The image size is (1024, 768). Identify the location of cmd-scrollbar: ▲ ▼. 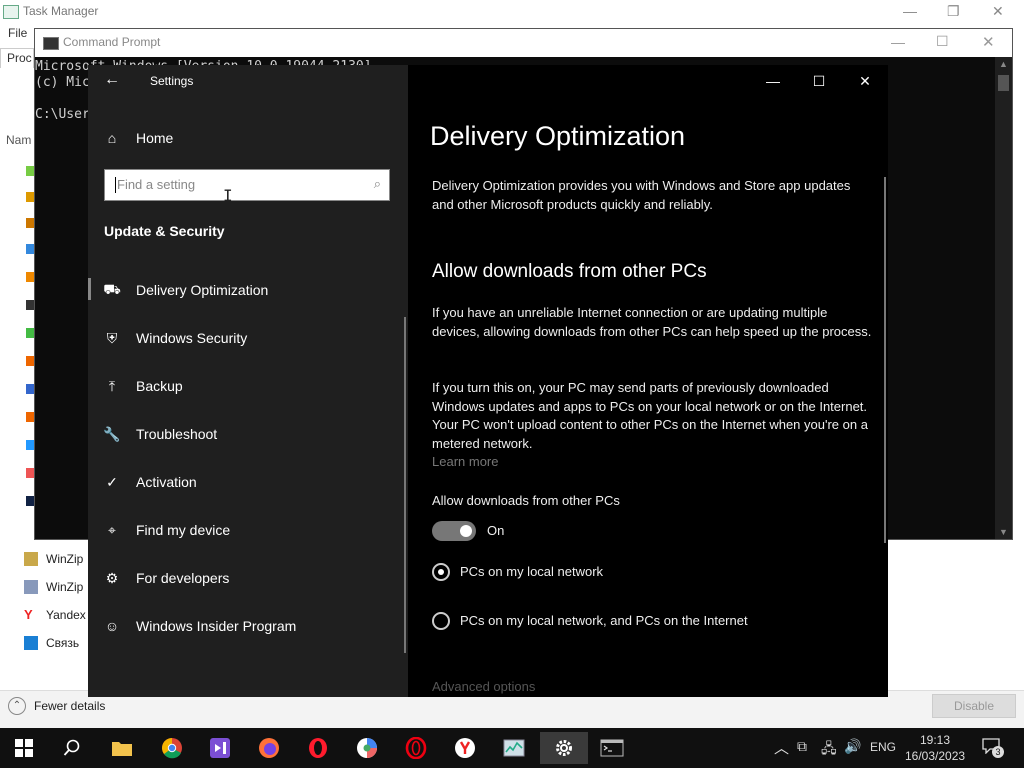
(1003, 298).